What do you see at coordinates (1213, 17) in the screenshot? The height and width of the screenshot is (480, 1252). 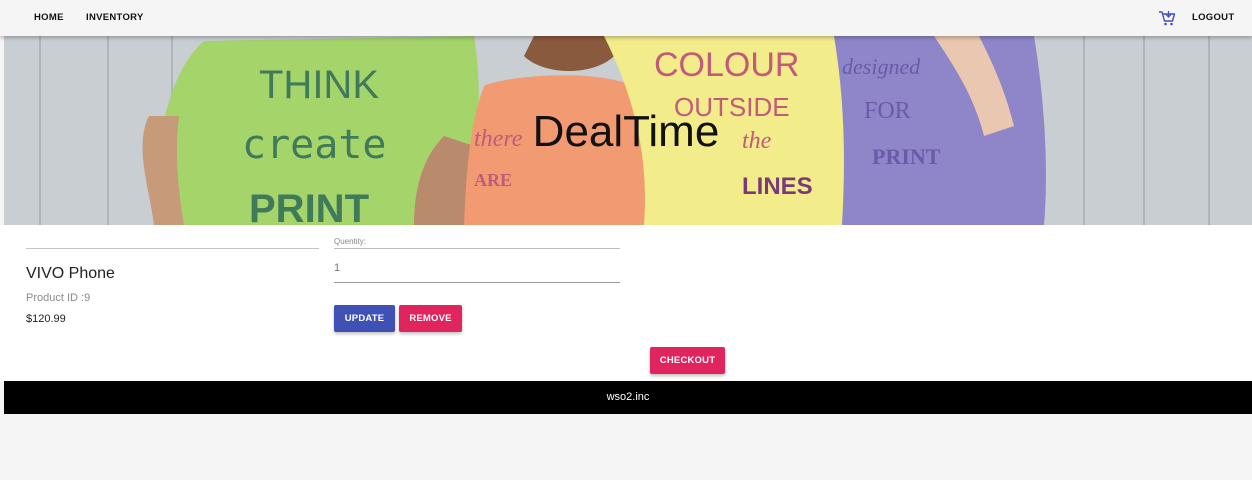 I see `nav-logout-link: LOGOUT` at bounding box center [1213, 17].